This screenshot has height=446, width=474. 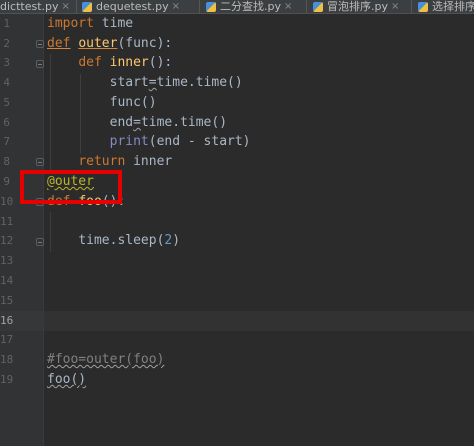 What do you see at coordinates (129, 141) in the screenshot?
I see `builtin-function: print` at bounding box center [129, 141].